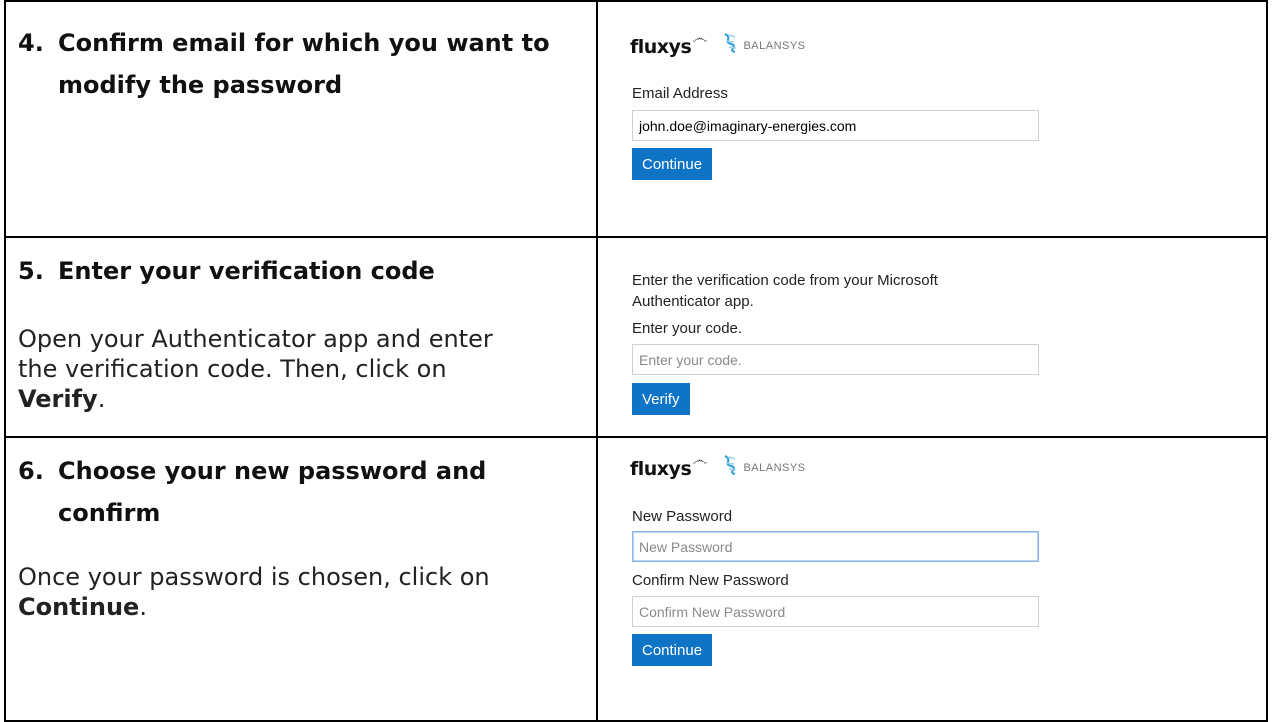  I want to click on verification-code-input, so click(835, 359).